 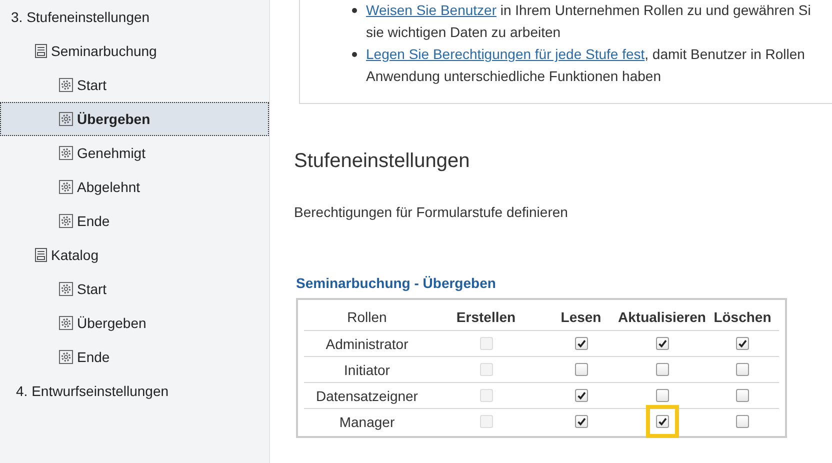 What do you see at coordinates (134, 17) in the screenshot?
I see `tree-item: 3. Stufeneinstellungen` at bounding box center [134, 17].